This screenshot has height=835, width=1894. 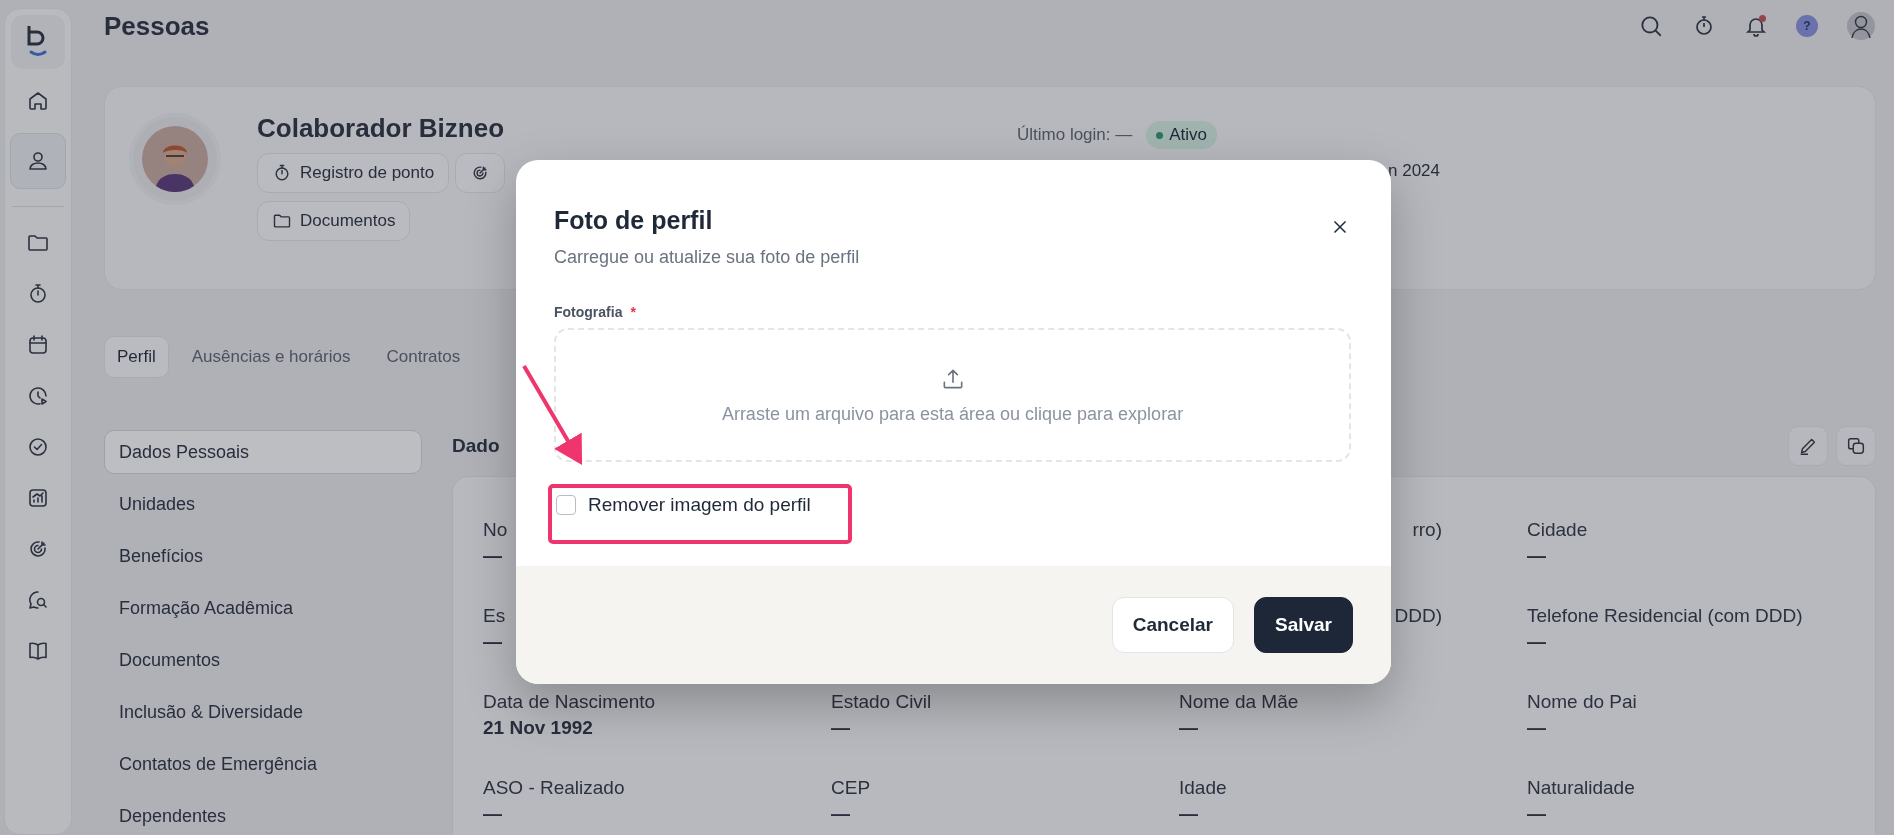 I want to click on person-icon, so click(x=38, y=161).